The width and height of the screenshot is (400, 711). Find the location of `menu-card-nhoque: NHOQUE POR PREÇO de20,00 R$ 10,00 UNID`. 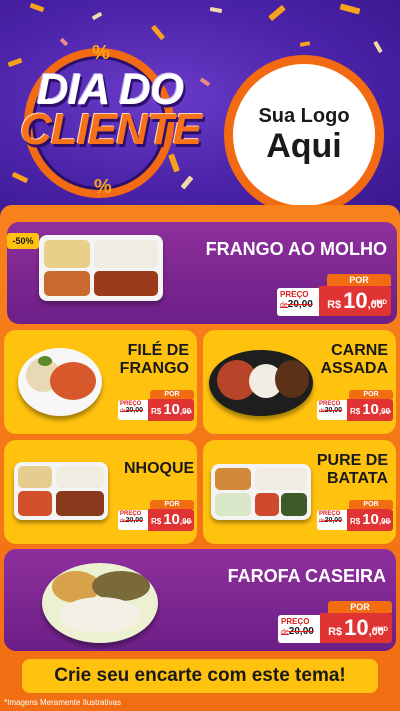

menu-card-nhoque: NHOQUE POR PREÇO de20,00 R$ 10,00 UNID is located at coordinates (100, 492).